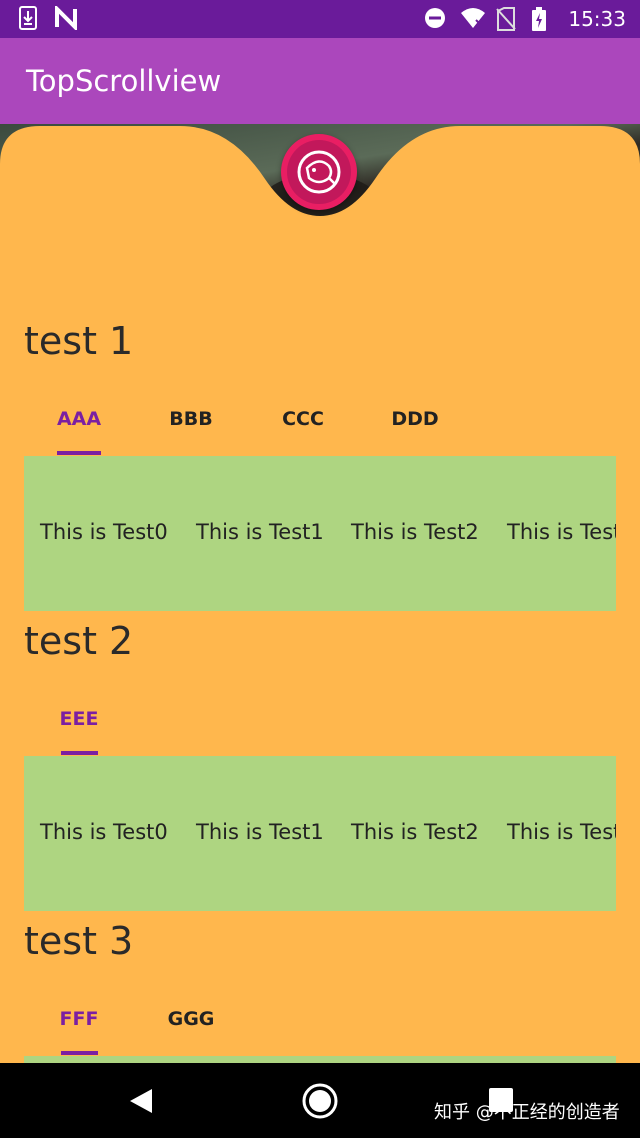 The image size is (640, 1138). I want to click on wifi-icon, so click(473, 19).